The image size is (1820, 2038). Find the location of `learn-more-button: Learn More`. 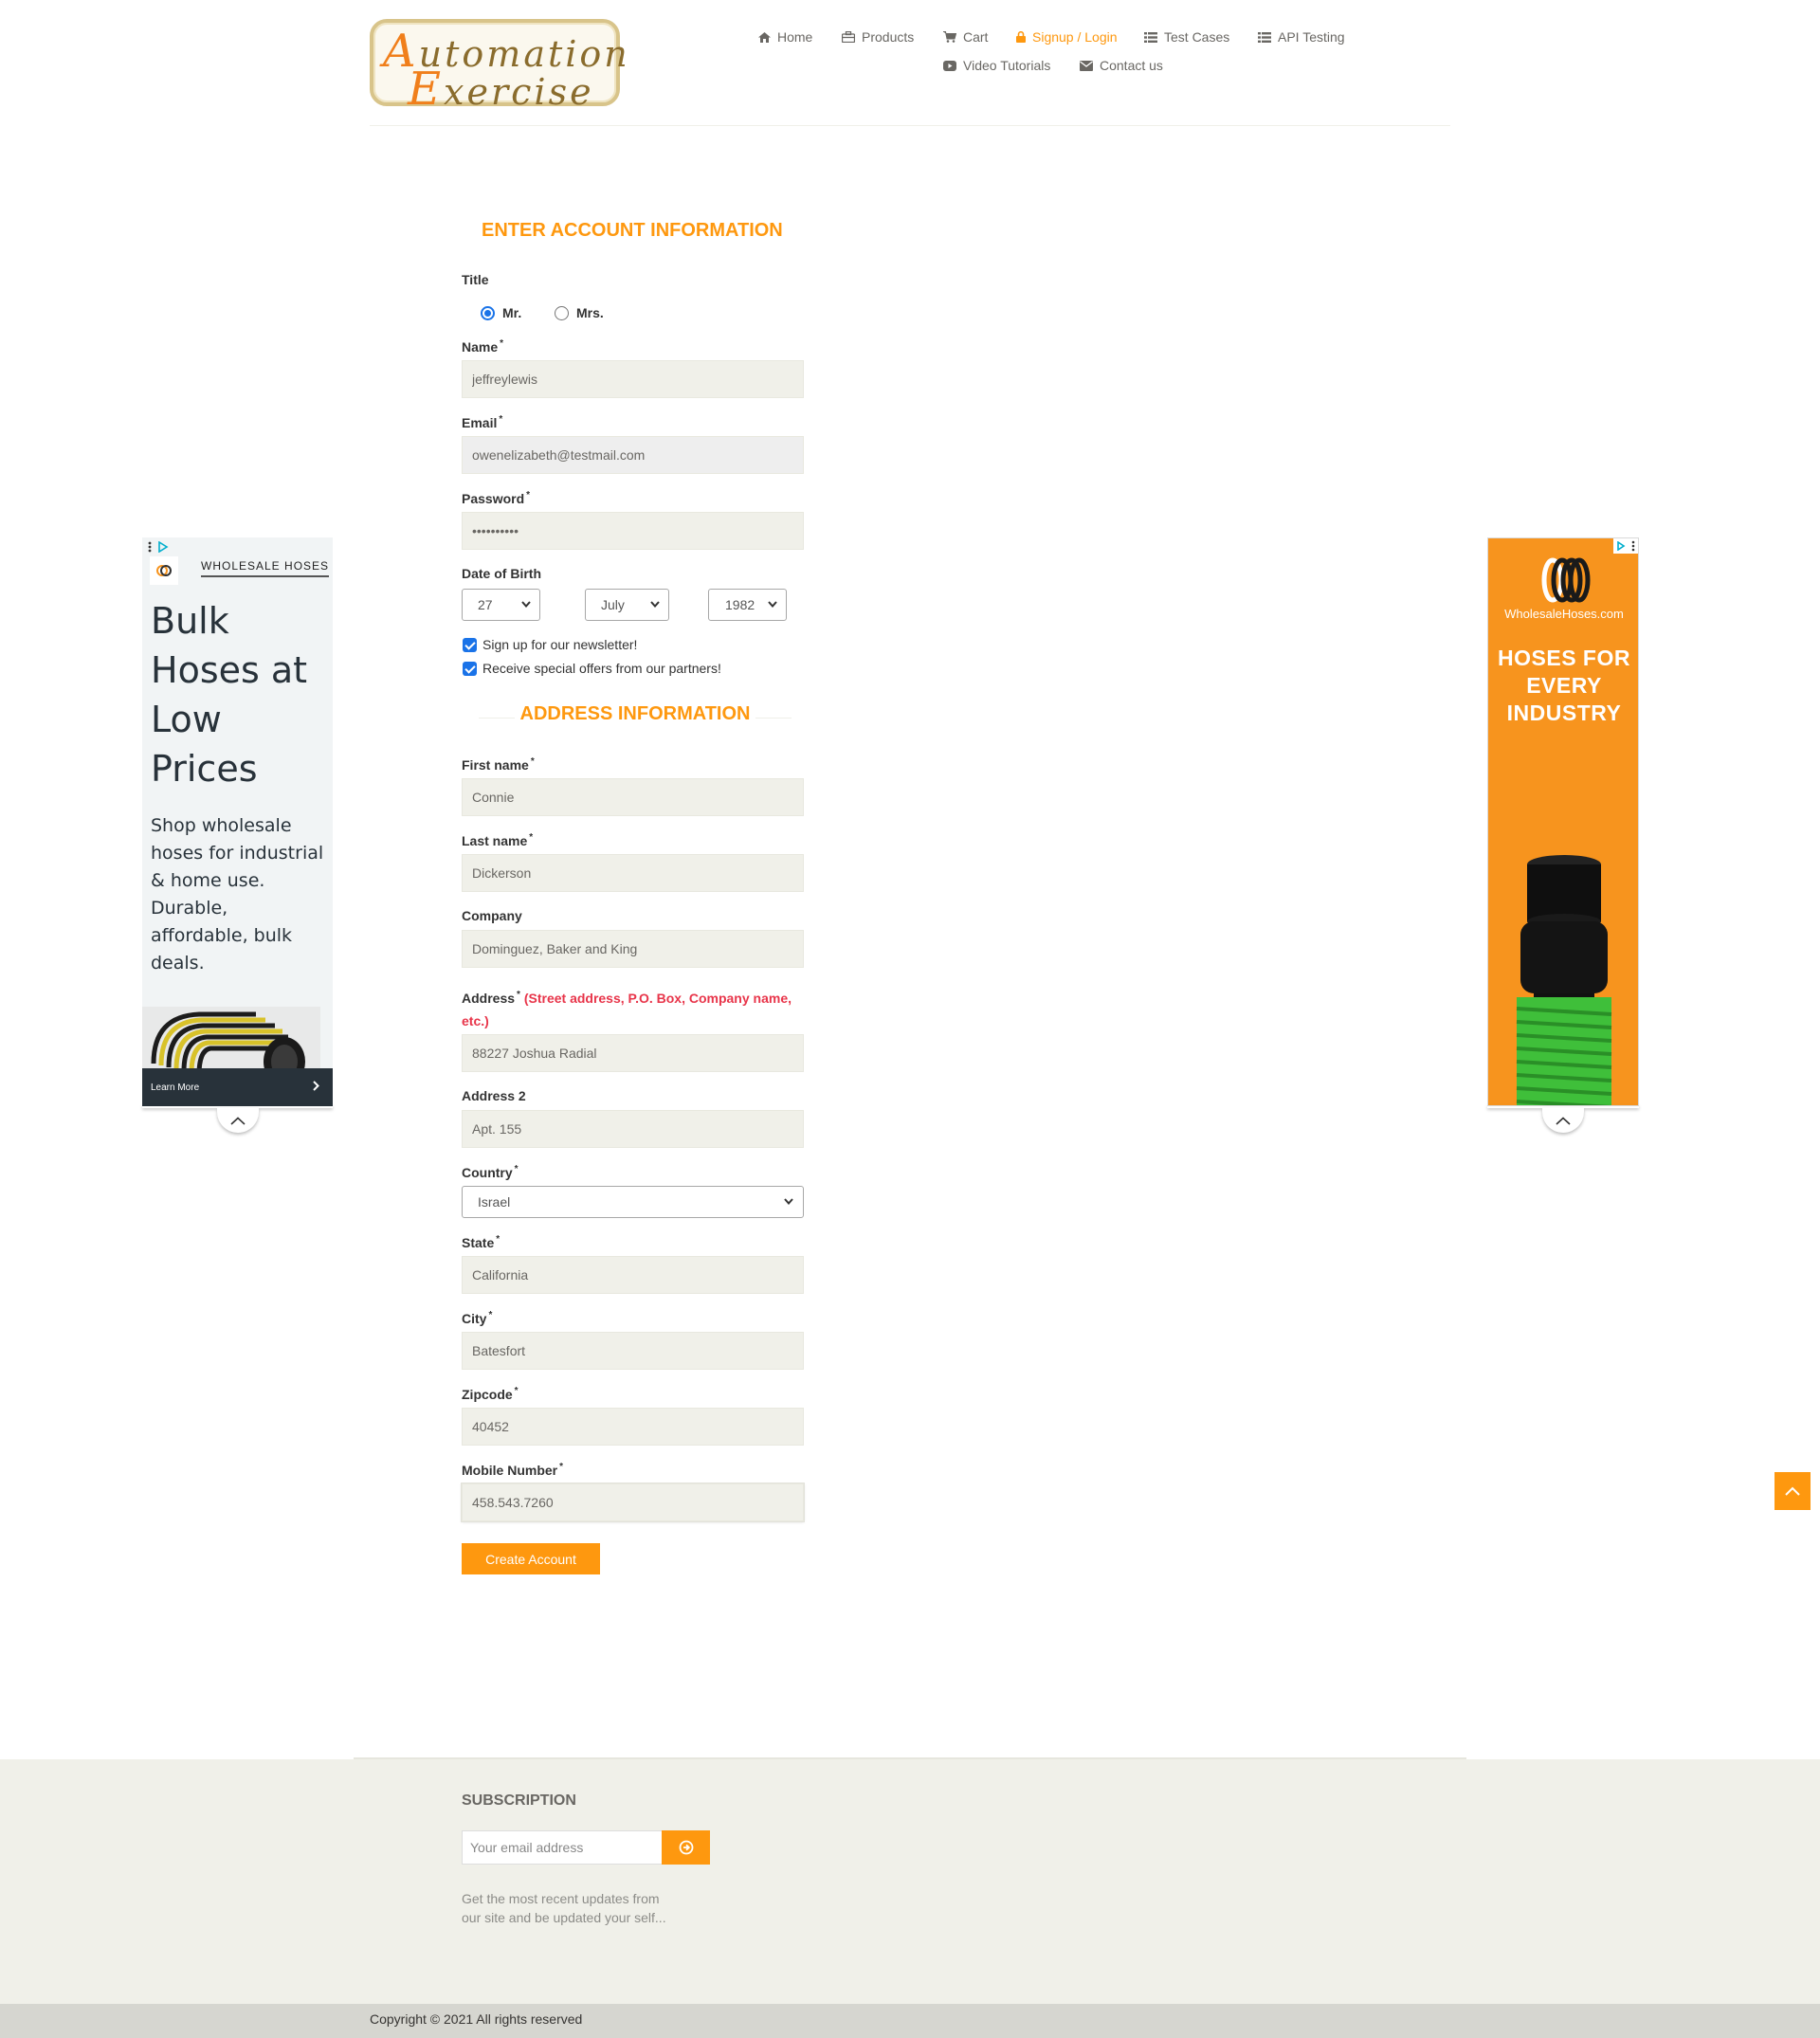

learn-more-button: Learn More is located at coordinates (237, 1087).